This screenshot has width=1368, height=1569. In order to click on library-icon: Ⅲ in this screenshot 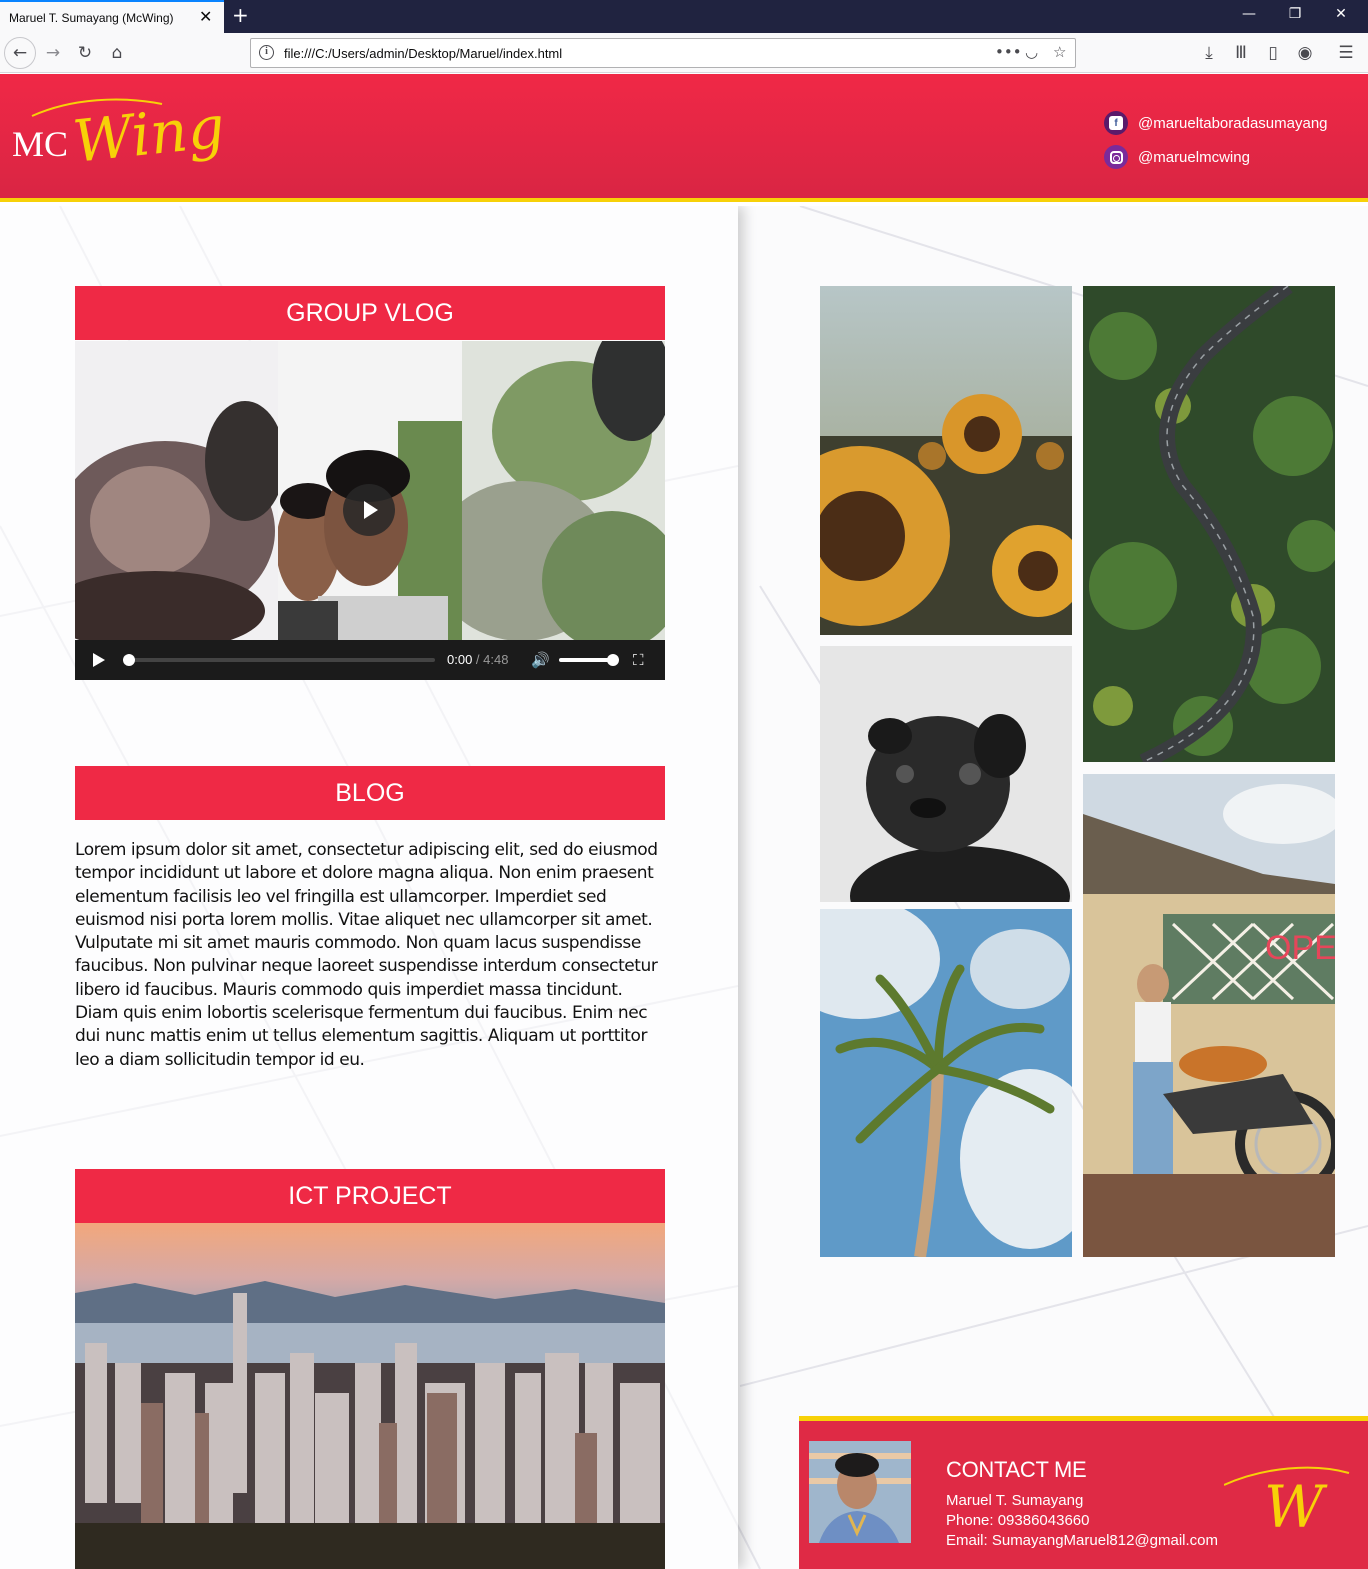, I will do `click(1241, 53)`.